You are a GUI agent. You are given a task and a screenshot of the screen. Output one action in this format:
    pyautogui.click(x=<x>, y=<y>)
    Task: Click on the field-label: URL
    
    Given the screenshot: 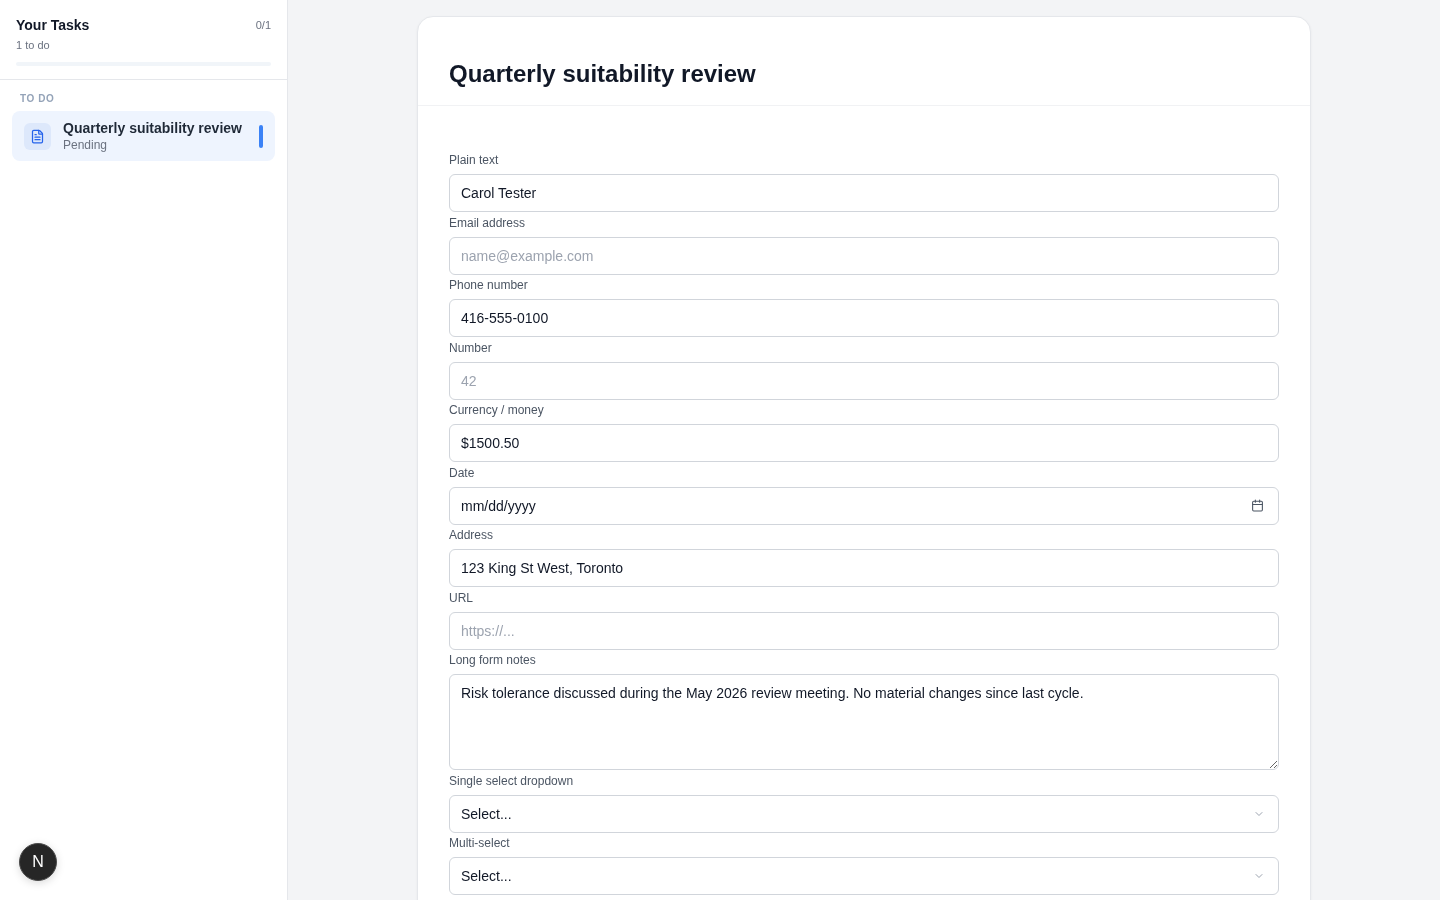 What is the action you would take?
    pyautogui.click(x=461, y=597)
    